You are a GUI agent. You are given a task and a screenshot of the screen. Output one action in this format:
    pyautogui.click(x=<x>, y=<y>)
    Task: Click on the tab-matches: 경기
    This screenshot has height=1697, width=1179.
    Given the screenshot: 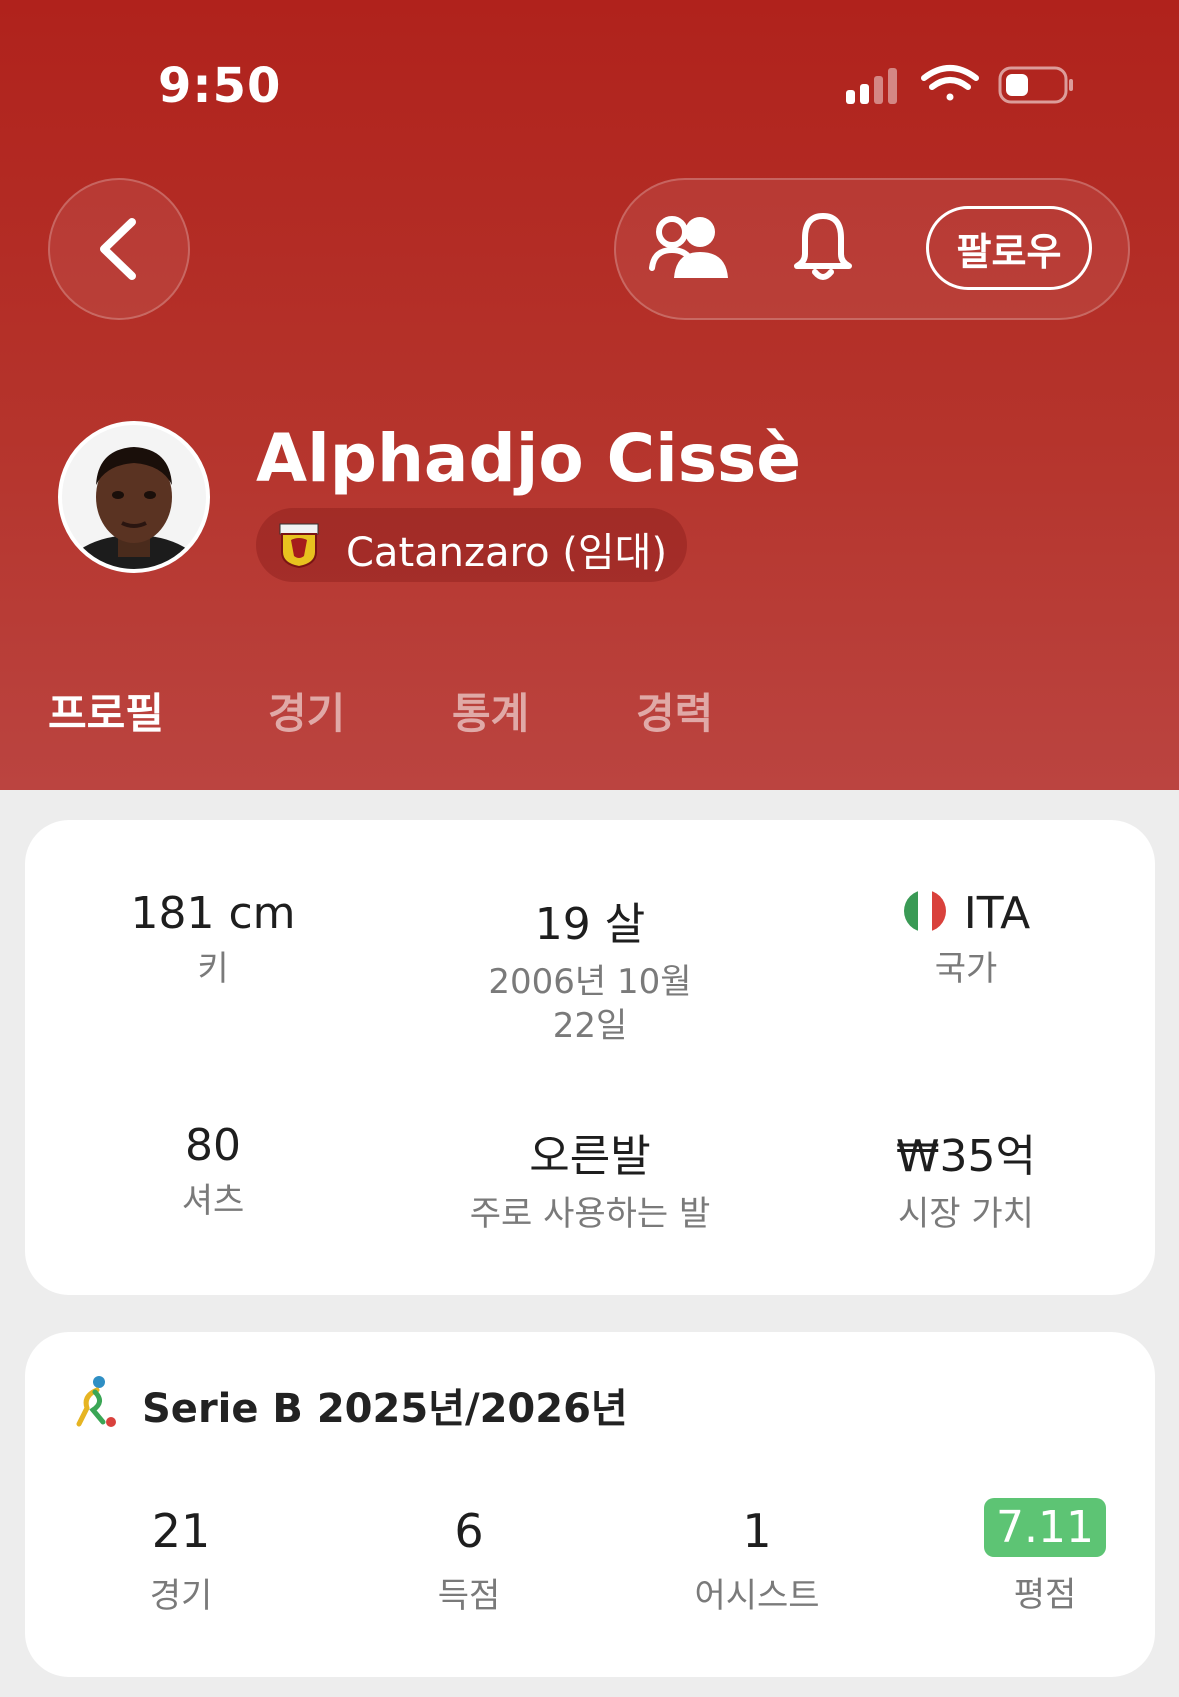 What is the action you would take?
    pyautogui.click(x=306, y=710)
    